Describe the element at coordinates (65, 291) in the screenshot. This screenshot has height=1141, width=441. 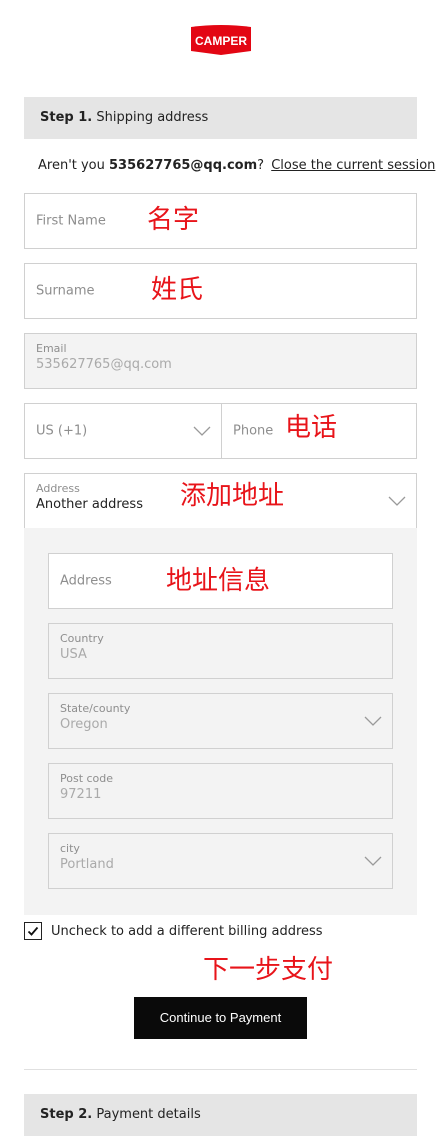
I see `surname-placeholder: Surname` at that location.